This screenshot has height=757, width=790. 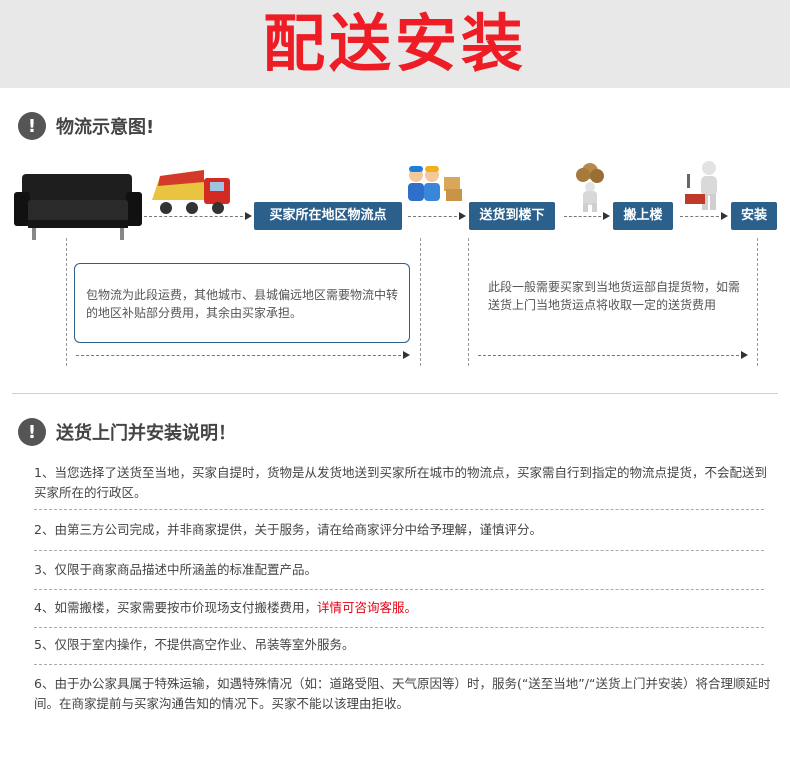 What do you see at coordinates (701, 185) in the screenshot?
I see `installer-icon` at bounding box center [701, 185].